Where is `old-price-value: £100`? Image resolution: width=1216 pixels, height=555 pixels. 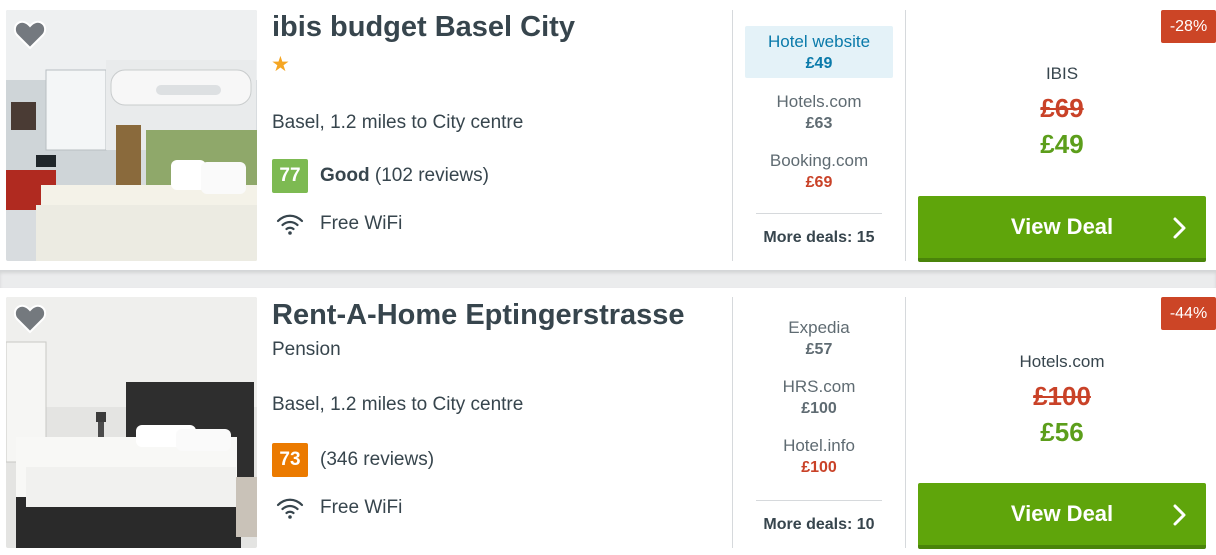
old-price-value: £100 is located at coordinates (1062, 396).